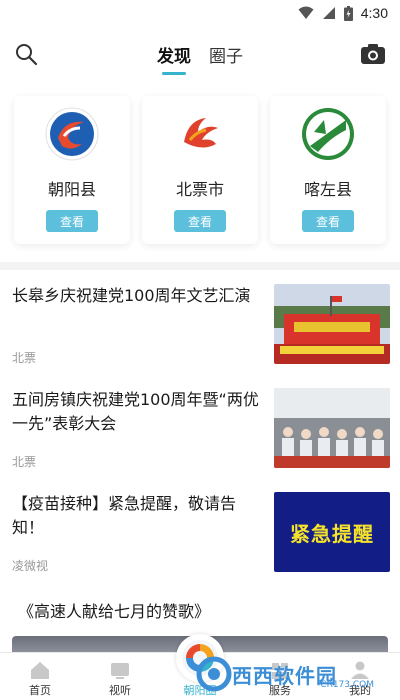 This screenshot has height=700, width=400. What do you see at coordinates (200, 13) in the screenshot?
I see `status-bar: 4:30` at bounding box center [200, 13].